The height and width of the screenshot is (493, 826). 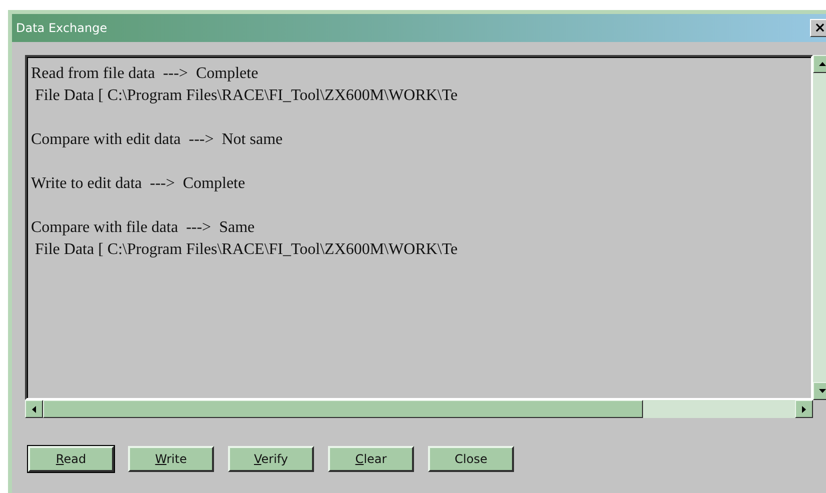 What do you see at coordinates (34, 409) in the screenshot?
I see `scroll-left-icon` at bounding box center [34, 409].